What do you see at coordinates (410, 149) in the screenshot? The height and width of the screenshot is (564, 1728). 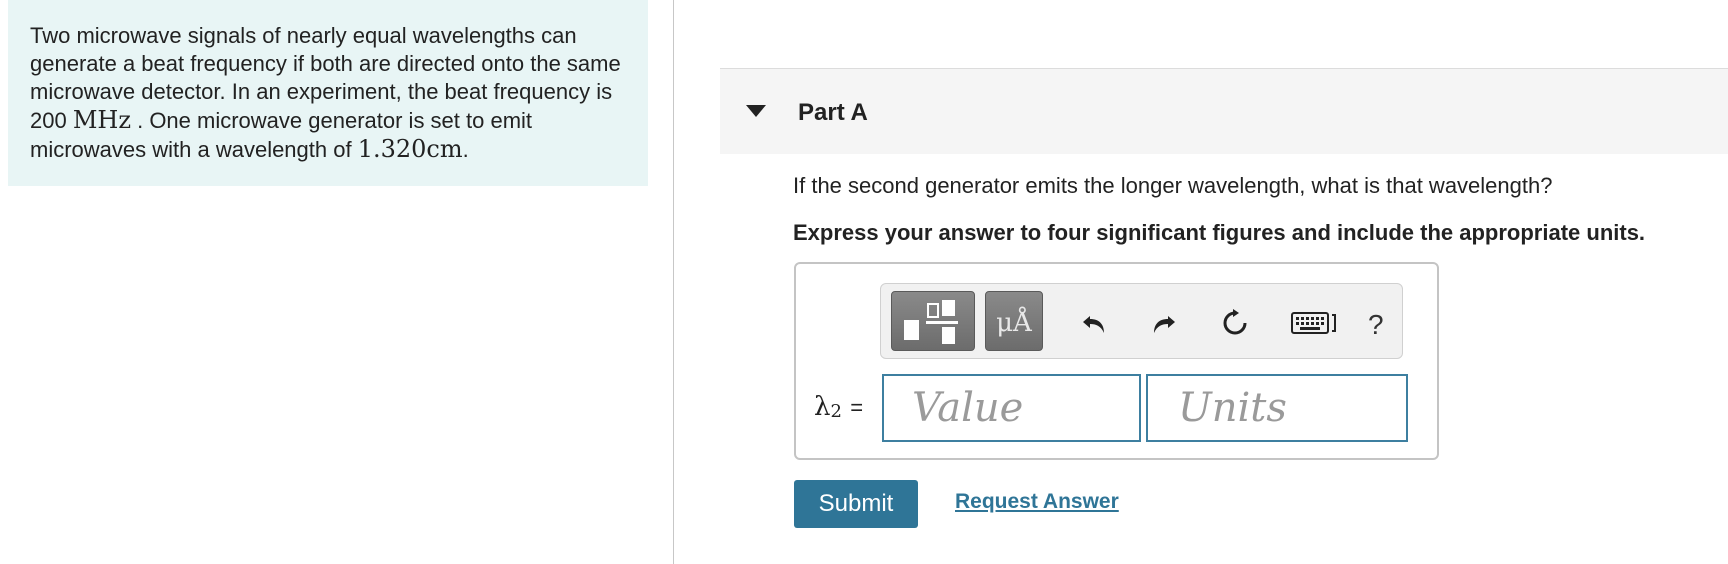 I see `wavelength-value: 1.320cm` at bounding box center [410, 149].